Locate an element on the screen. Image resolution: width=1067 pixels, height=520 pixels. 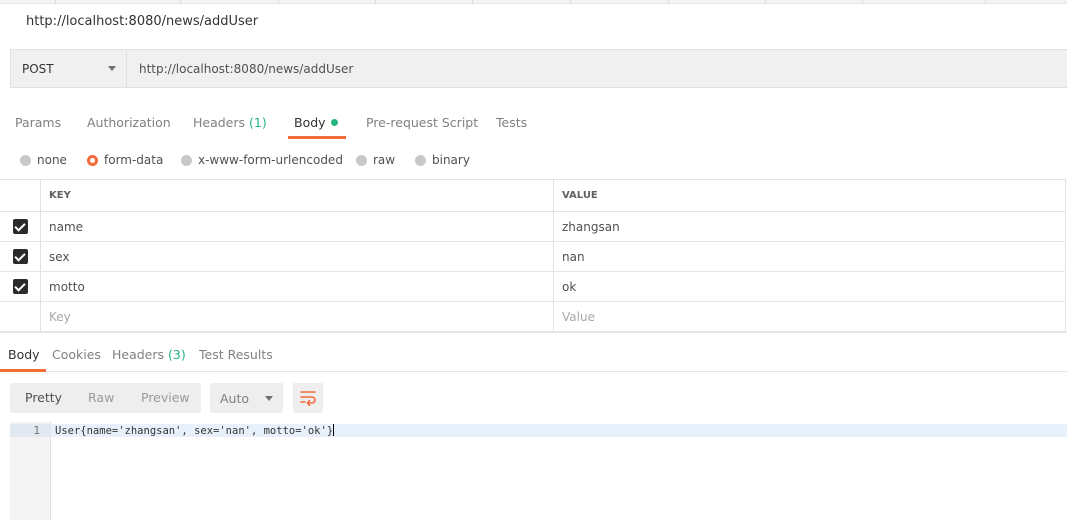
tab-label: Tests is located at coordinates (512, 122).